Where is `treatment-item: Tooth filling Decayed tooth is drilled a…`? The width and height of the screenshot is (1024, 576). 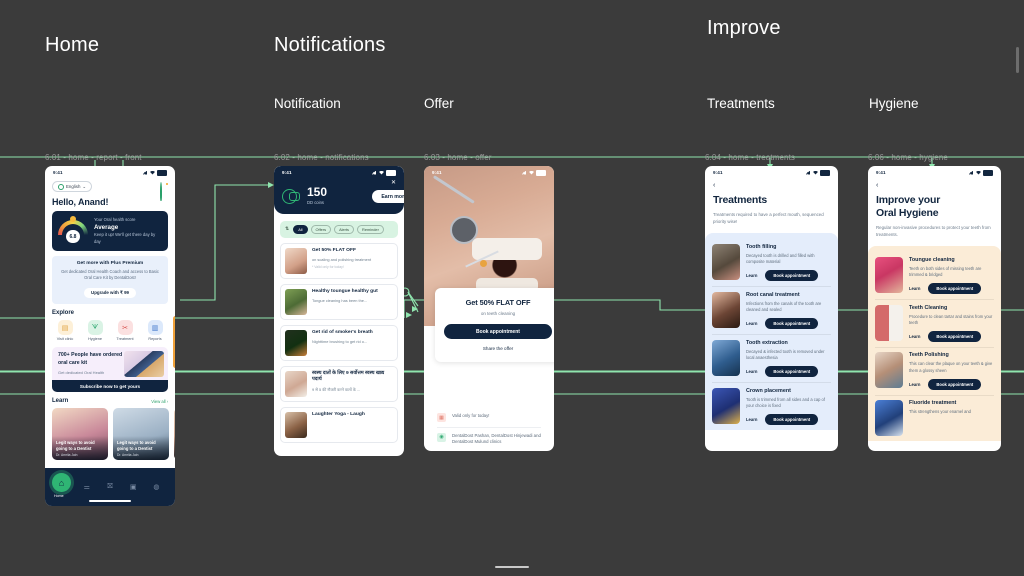
treatment-item: Tooth filling Decayed tooth is drilled a… is located at coordinates (771, 262).